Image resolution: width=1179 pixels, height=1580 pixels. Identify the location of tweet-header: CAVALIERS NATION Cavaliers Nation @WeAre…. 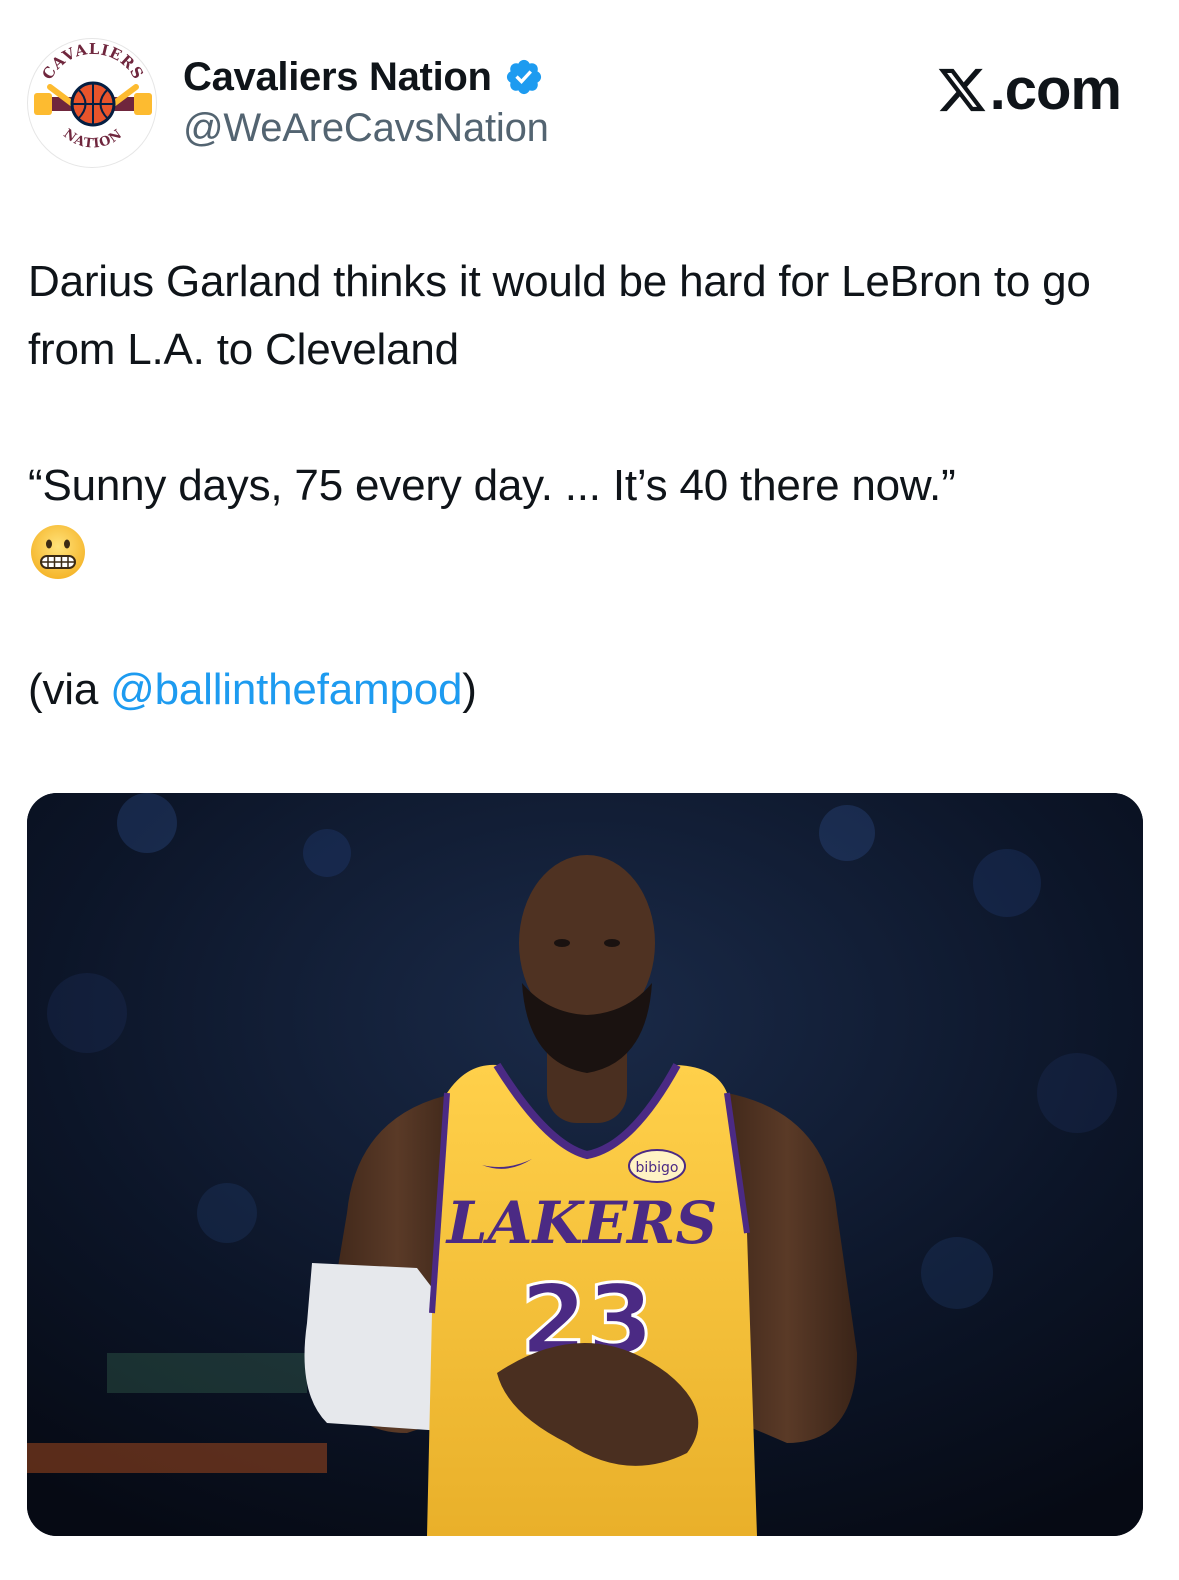
(589, 100).